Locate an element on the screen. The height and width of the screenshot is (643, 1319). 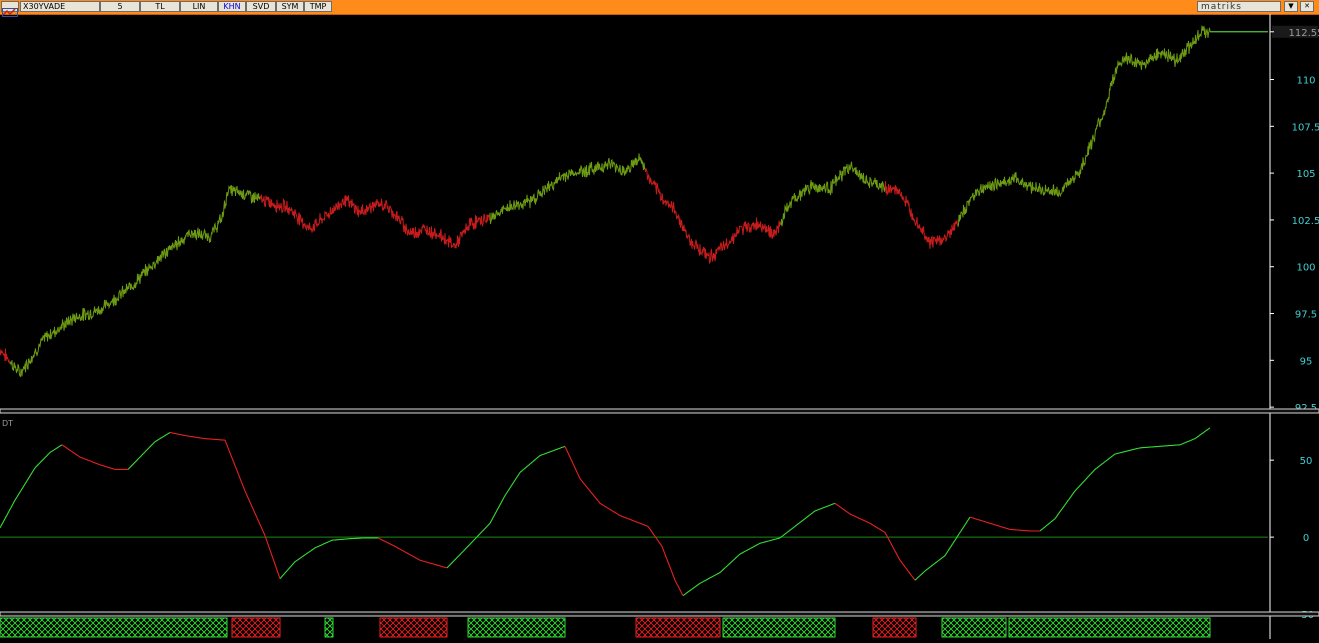
period-field: 5 is located at coordinates (120, 6).